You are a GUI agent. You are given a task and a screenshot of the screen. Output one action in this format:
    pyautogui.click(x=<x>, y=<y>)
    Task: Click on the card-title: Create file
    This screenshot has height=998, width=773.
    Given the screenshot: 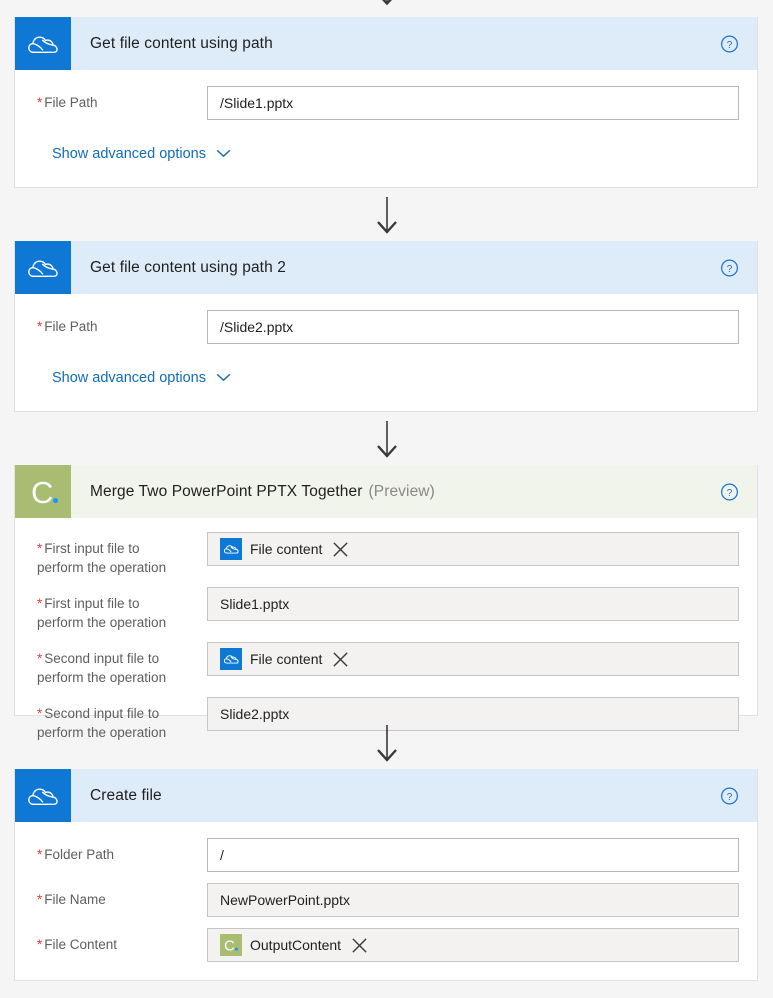 What is the action you would take?
    pyautogui.click(x=119, y=795)
    